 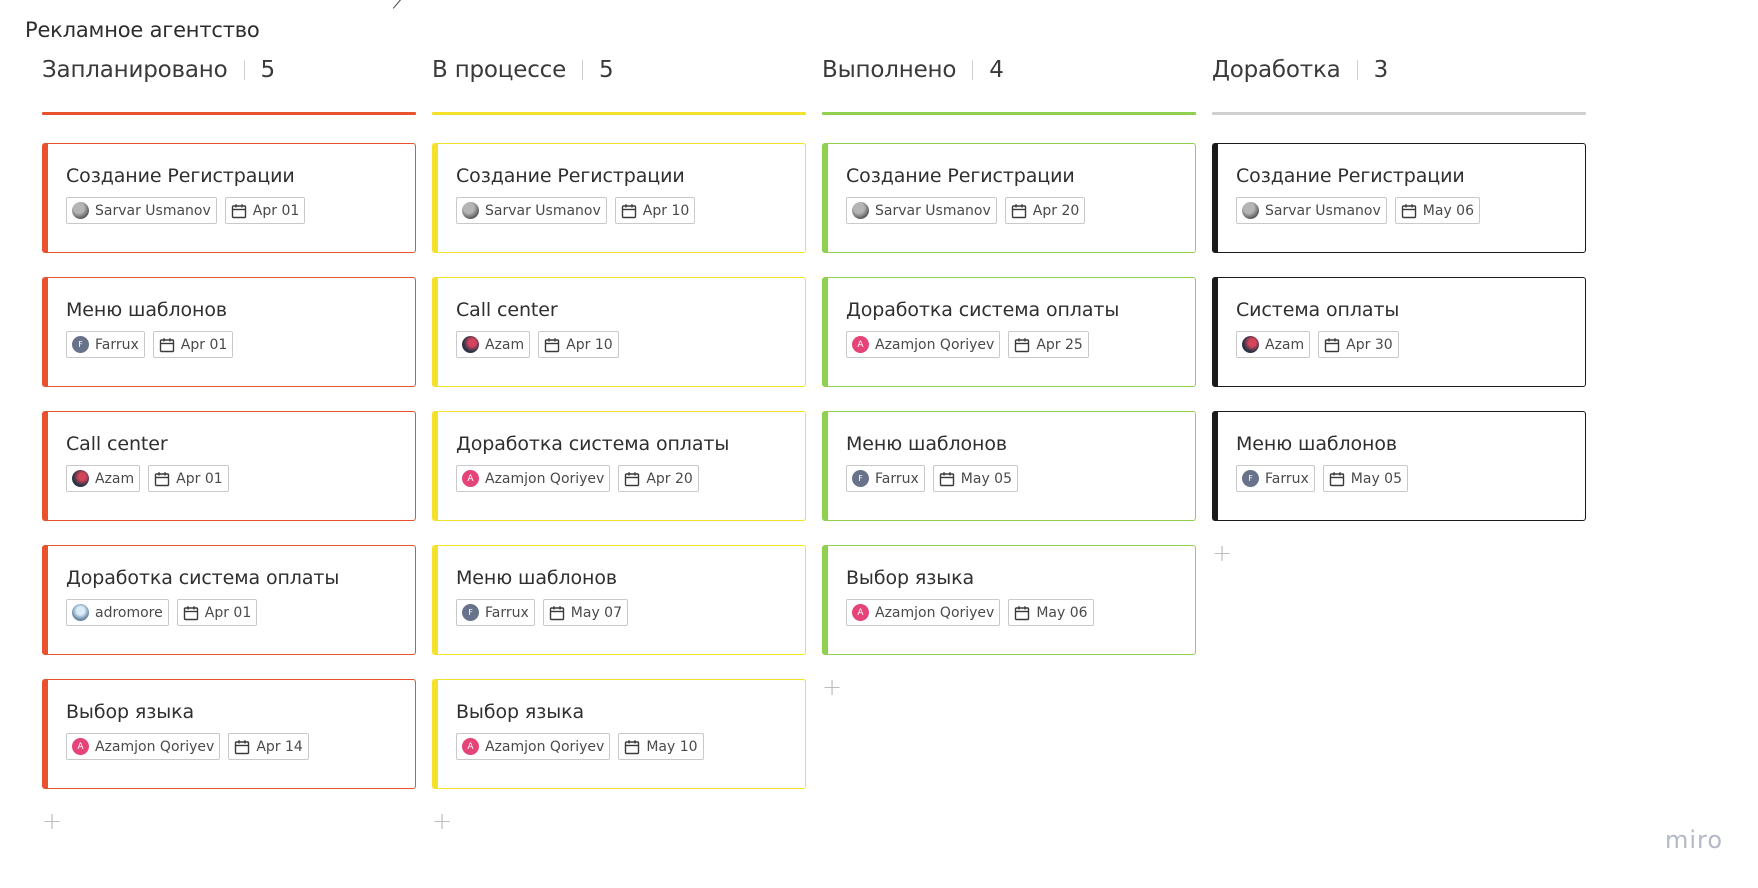 What do you see at coordinates (593, 444) in the screenshot?
I see `card-title: Доработка система оплаты` at bounding box center [593, 444].